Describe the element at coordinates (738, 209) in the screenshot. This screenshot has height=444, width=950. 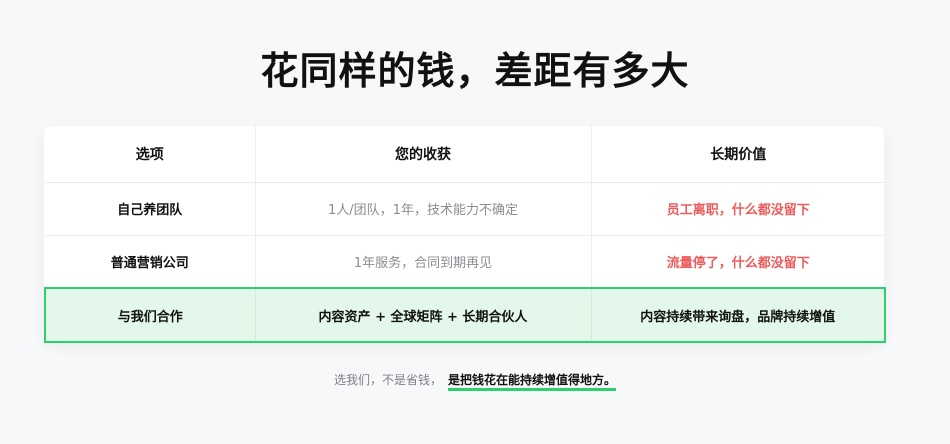
I see `row-value: 员工离职，什么都没留下` at that location.